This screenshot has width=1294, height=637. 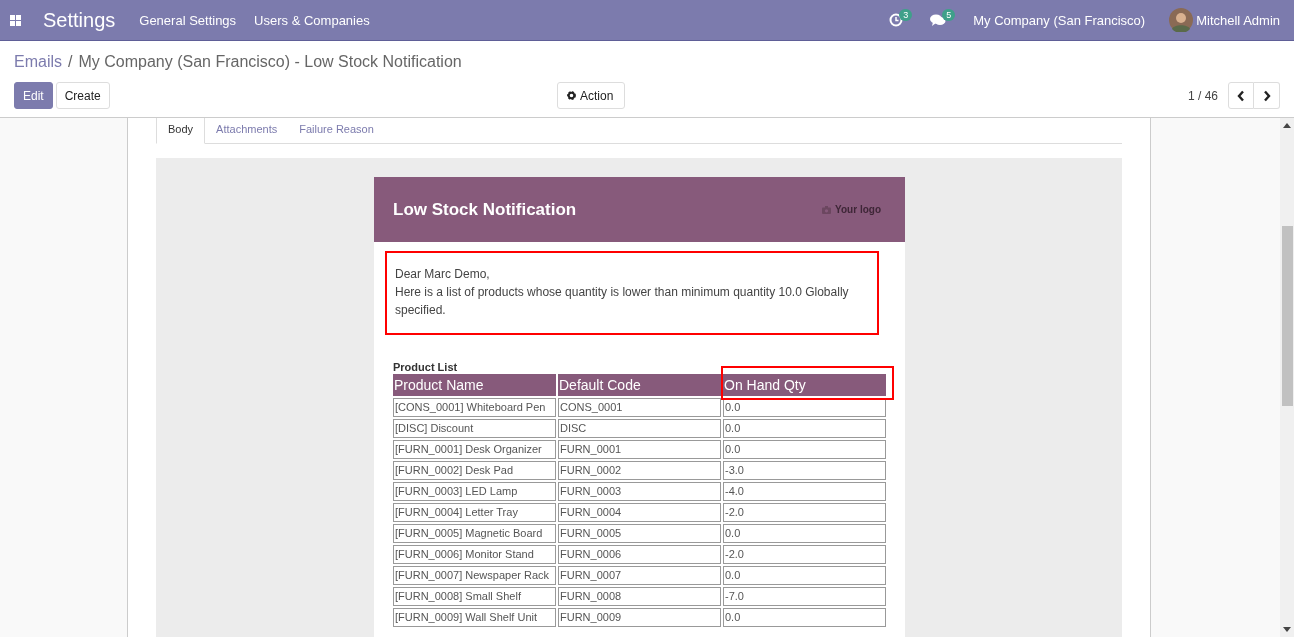 I want to click on email-title: Low Stock Notification, so click(x=485, y=209).